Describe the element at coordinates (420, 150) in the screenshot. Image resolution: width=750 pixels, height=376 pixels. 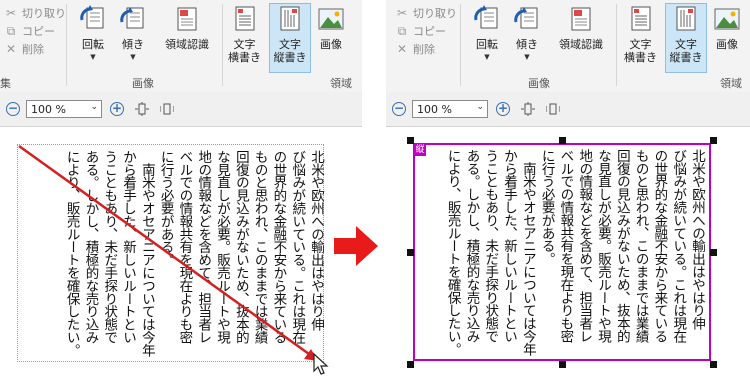
I see `vertical-region-badge: 縦` at that location.